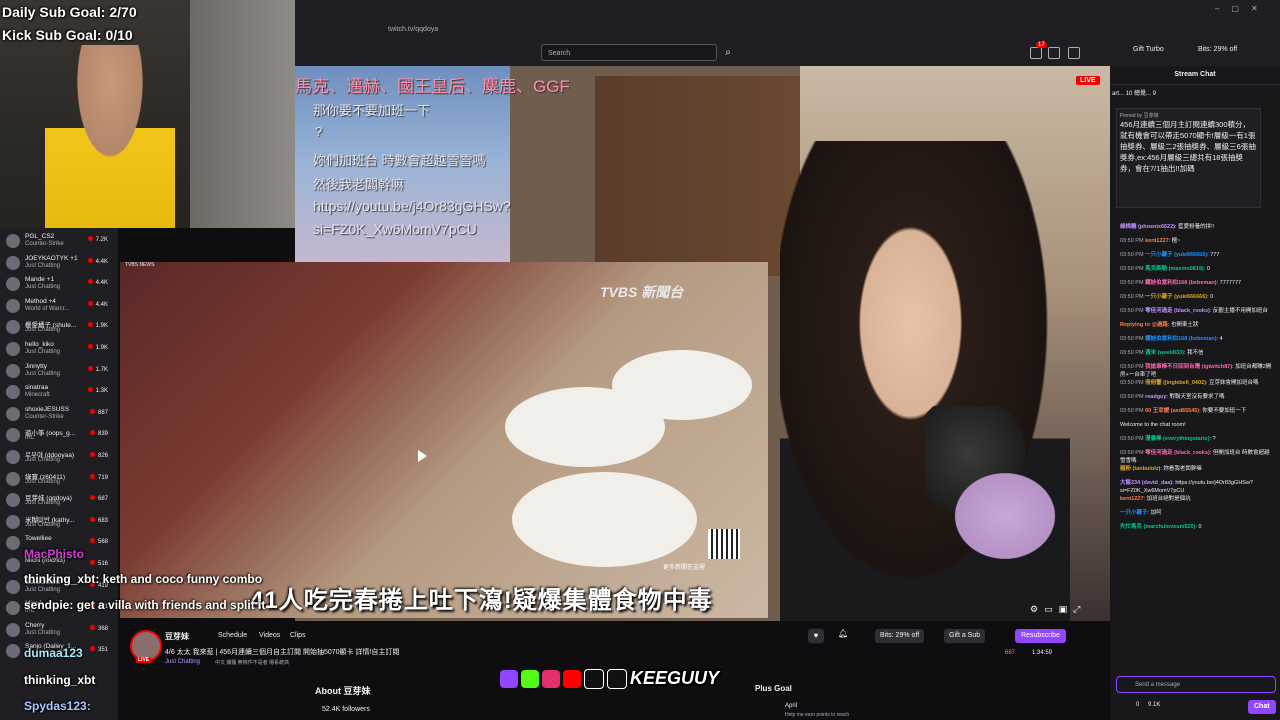  What do you see at coordinates (1058, 609) in the screenshot?
I see `player-controls: ⚙▭▣⤢` at bounding box center [1058, 609].